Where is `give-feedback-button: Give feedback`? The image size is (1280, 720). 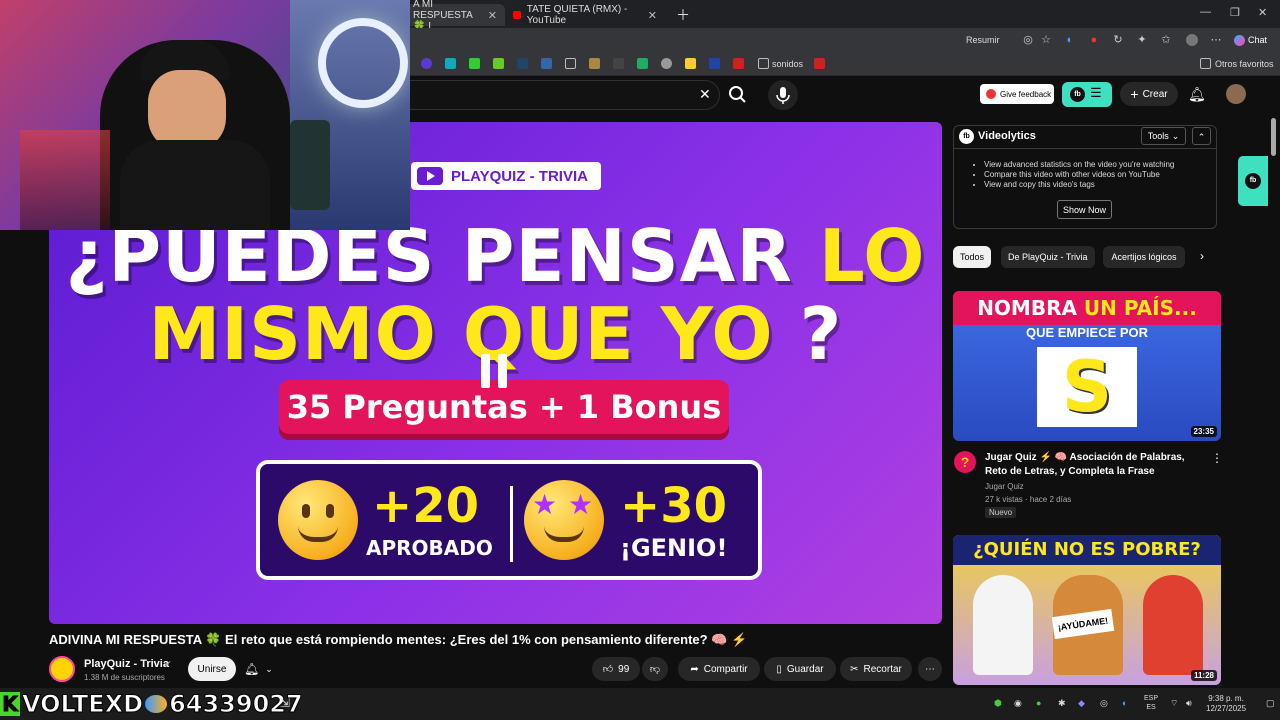 give-feedback-button: Give feedback is located at coordinates (1017, 94).